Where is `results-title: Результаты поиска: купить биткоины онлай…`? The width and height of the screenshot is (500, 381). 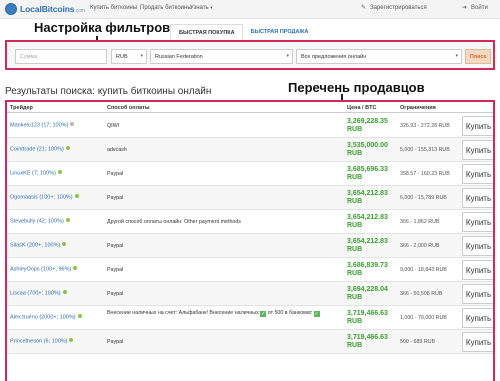 results-title: Результаты поиска: купить биткоины онлай… is located at coordinates (108, 91).